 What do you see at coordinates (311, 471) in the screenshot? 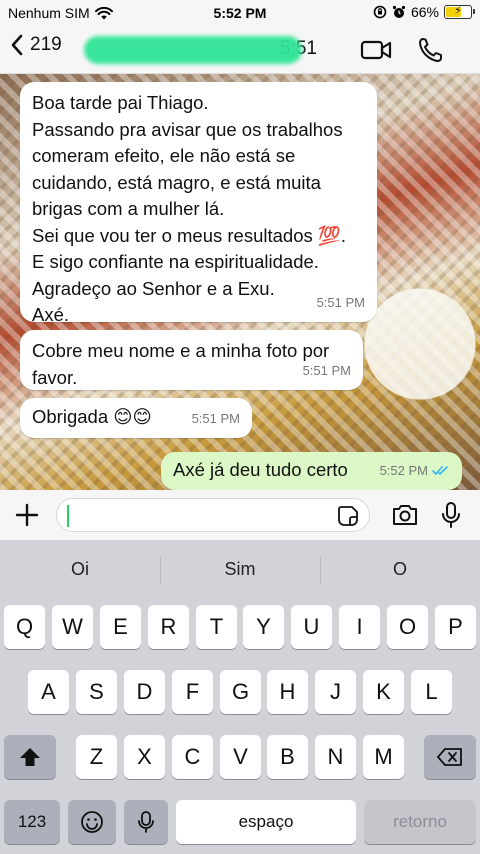
I see `message-bubble-outgoing: Axé já deu tudo certo 5:52 PM` at bounding box center [311, 471].